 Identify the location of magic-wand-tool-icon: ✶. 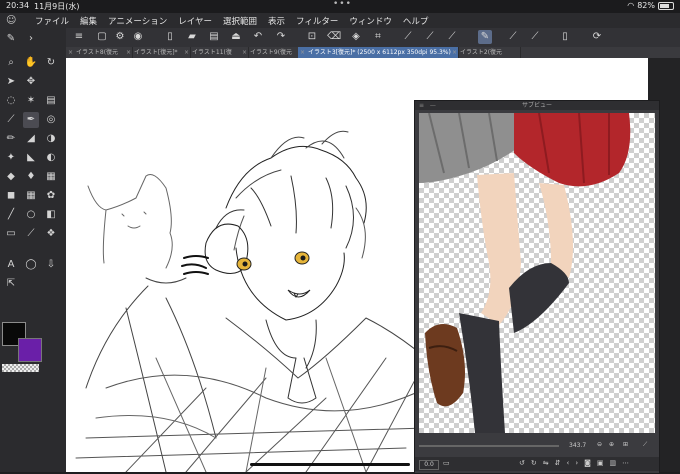
(31, 101).